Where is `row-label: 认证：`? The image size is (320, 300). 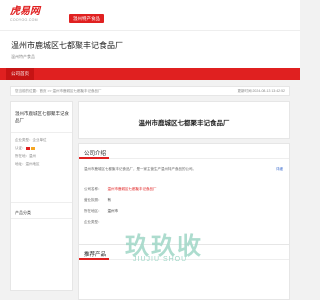 row-label: 认证： is located at coordinates (20, 148).